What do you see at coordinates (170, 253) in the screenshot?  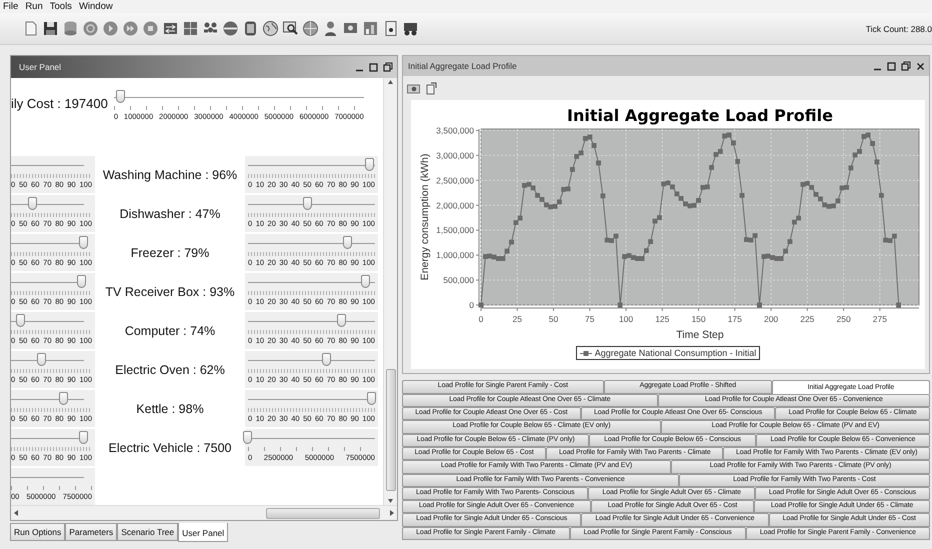 I see `slider-label: Freezer : 79%` at bounding box center [170, 253].